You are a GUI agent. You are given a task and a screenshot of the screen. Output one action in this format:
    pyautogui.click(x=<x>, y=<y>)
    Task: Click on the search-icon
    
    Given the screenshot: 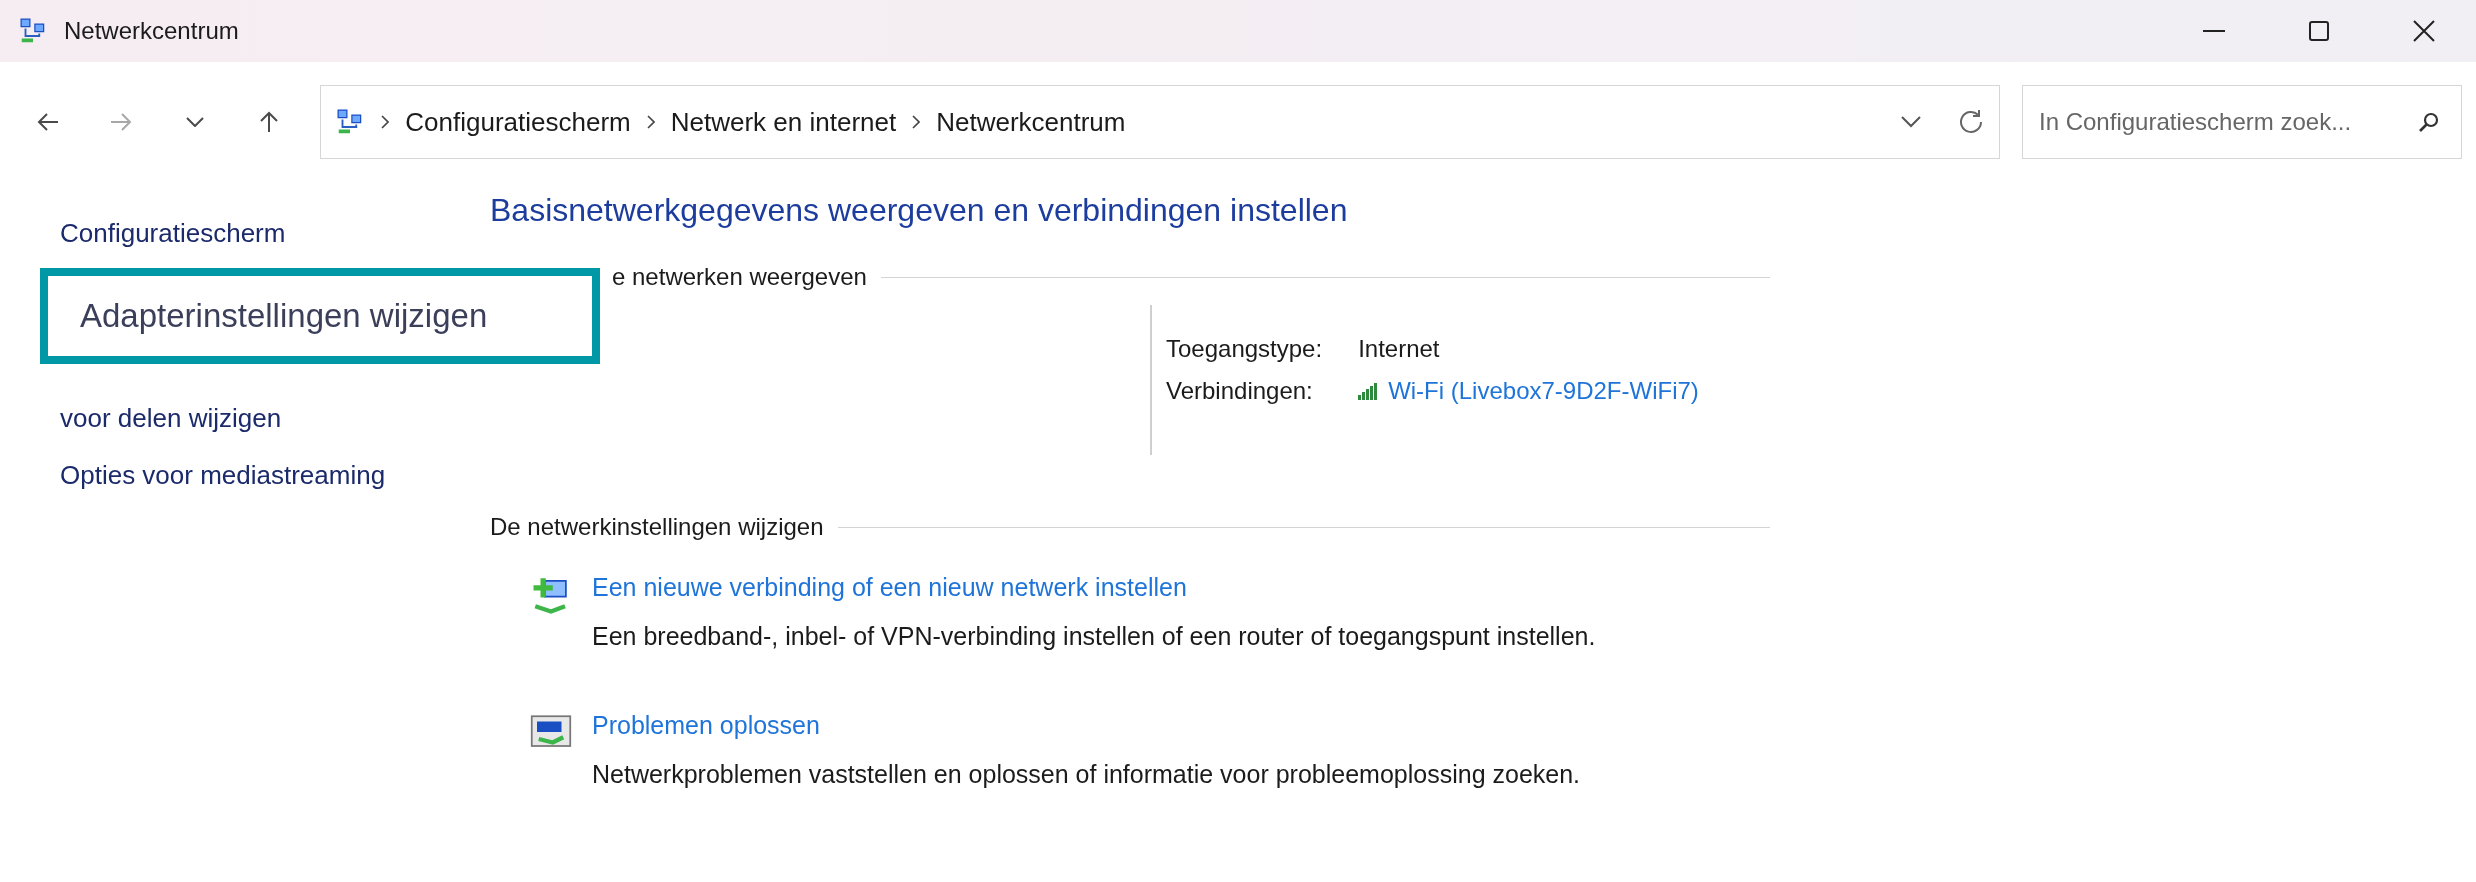 What is the action you would take?
    pyautogui.click(x=2429, y=122)
    